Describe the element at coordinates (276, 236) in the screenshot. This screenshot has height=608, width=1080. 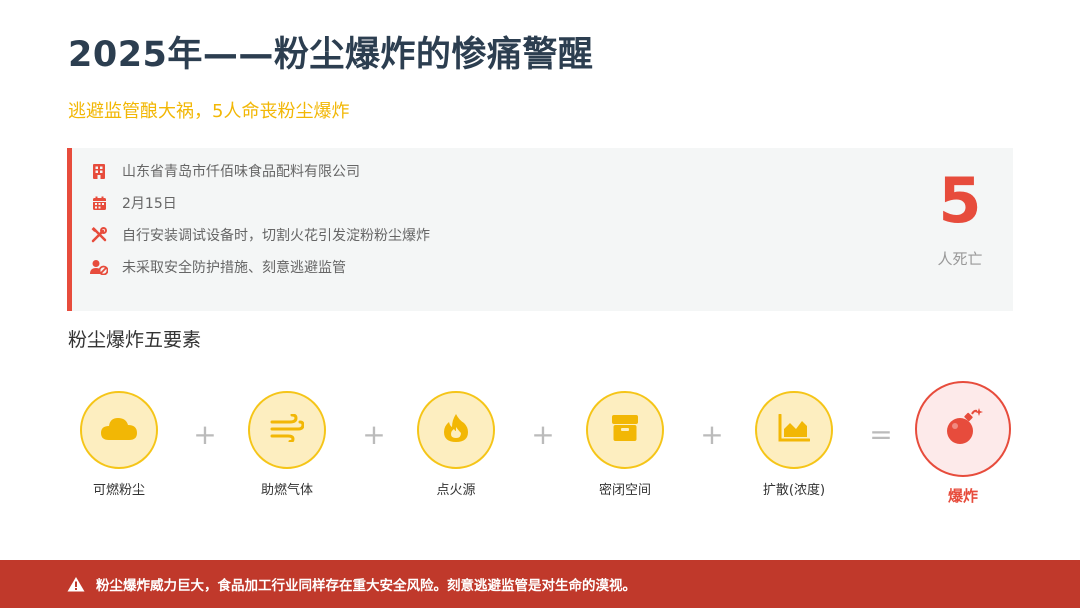
I see `incident-cause: 自行安装调试设备时，切割火花引发淀粉粉尘爆炸` at that location.